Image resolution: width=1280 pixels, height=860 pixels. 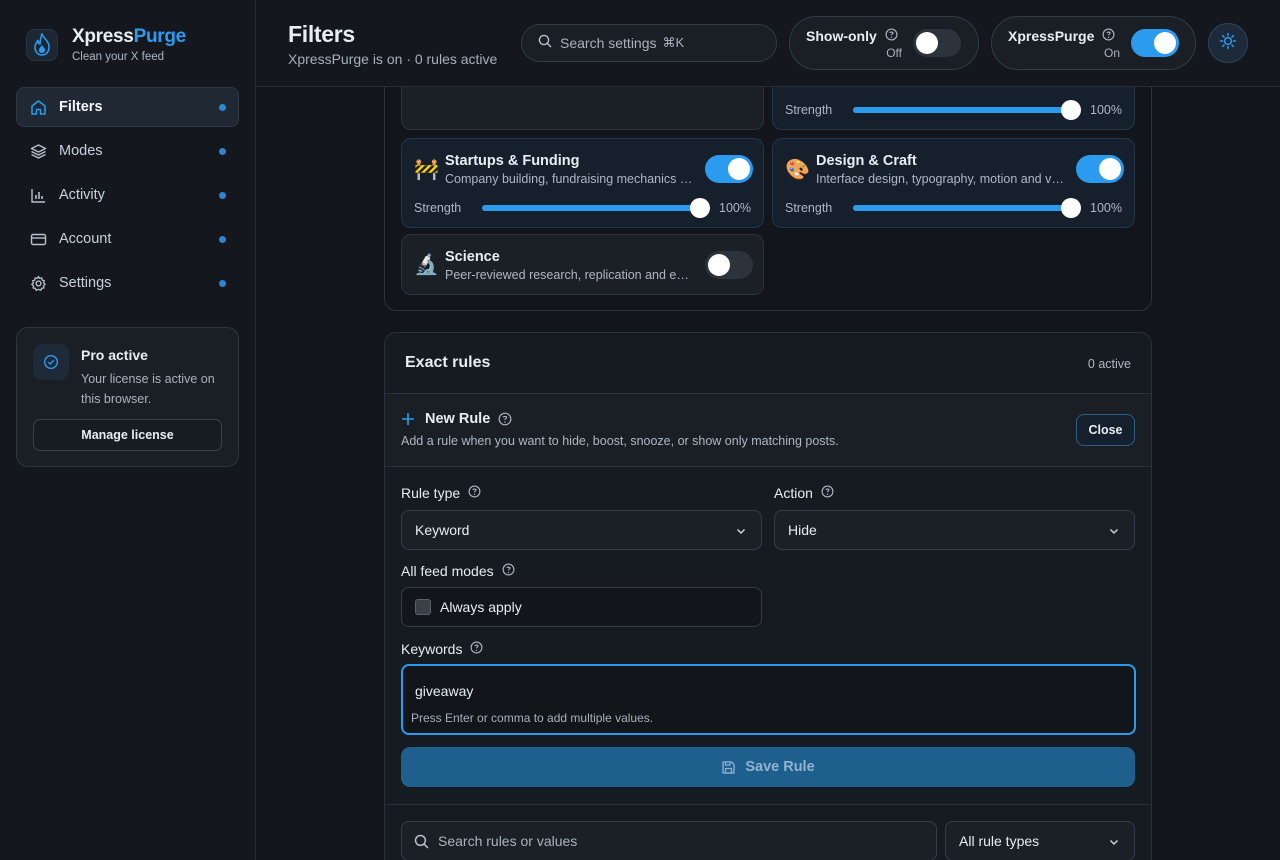 What do you see at coordinates (38, 151) in the screenshot?
I see `layers-icon` at bounding box center [38, 151].